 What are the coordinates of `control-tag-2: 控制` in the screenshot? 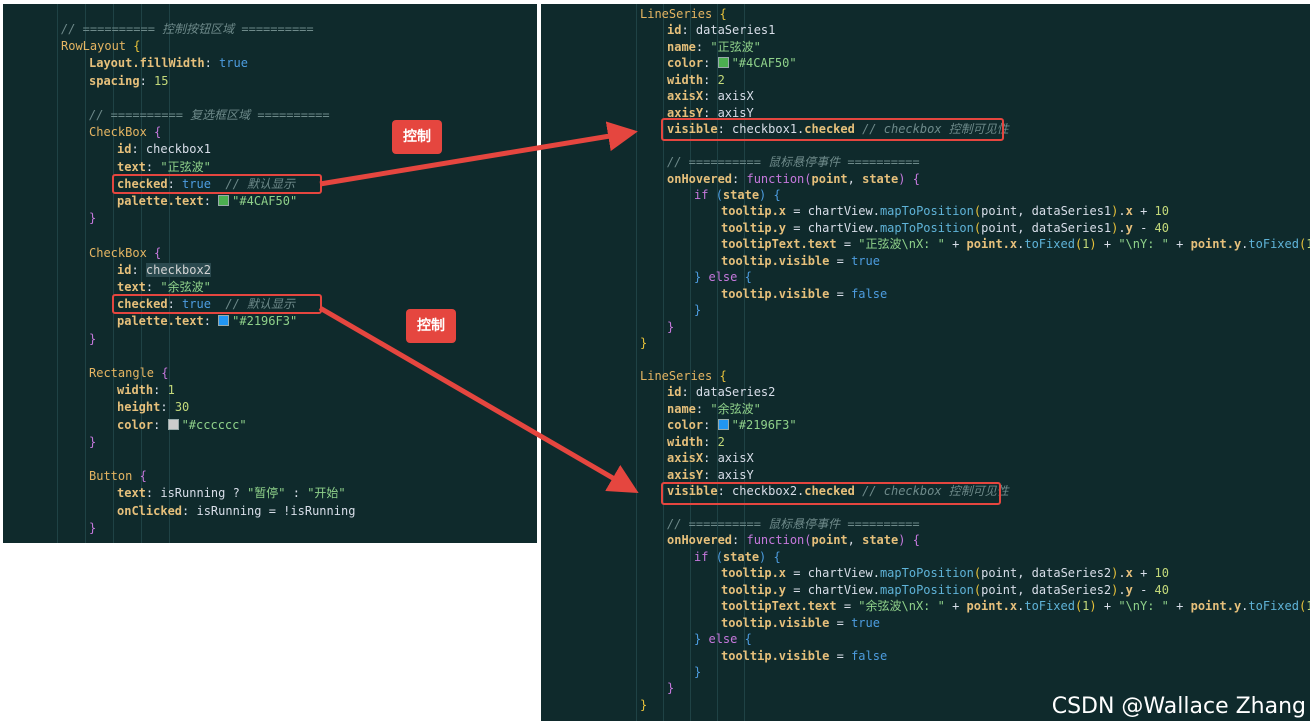 It's located at (431, 326).